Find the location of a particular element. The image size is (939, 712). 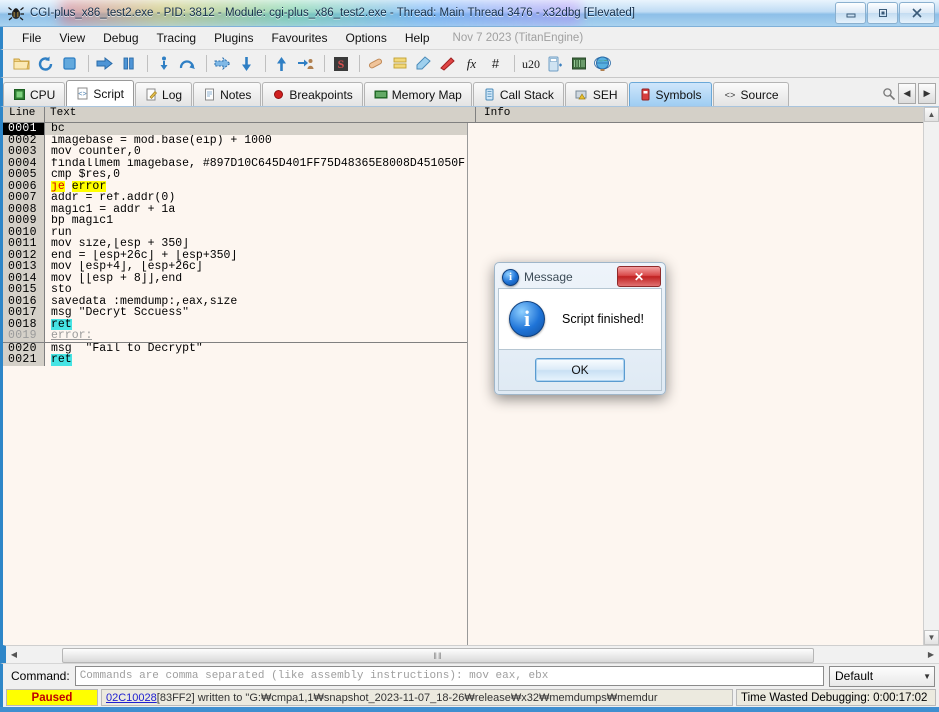

patch-icon is located at coordinates (375, 63).